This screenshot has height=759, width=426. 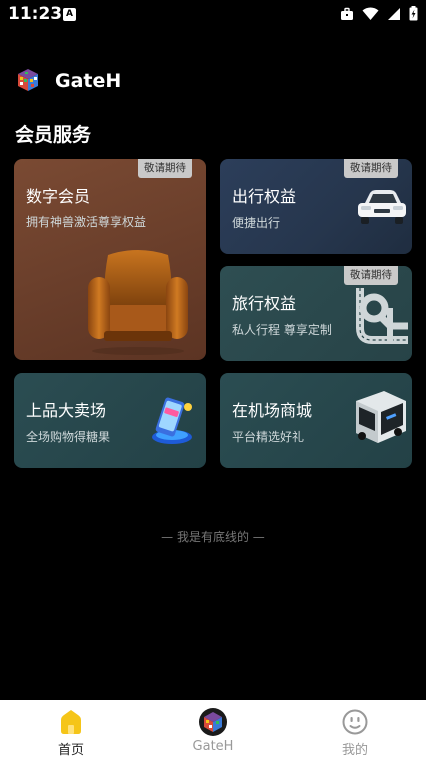 What do you see at coordinates (316, 206) in the screenshot?
I see `card-travel-rights: 敬请期待 出行权益 便捷出行` at bounding box center [316, 206].